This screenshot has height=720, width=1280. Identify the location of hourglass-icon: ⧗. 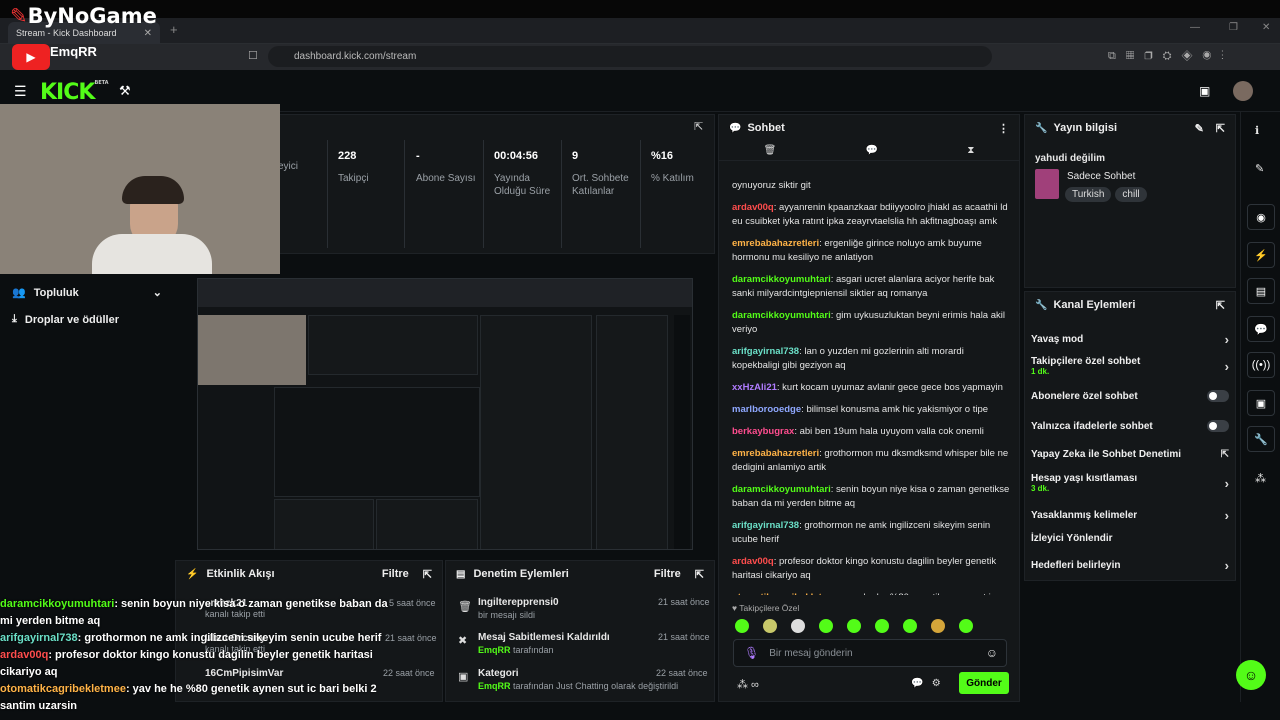
(970, 150).